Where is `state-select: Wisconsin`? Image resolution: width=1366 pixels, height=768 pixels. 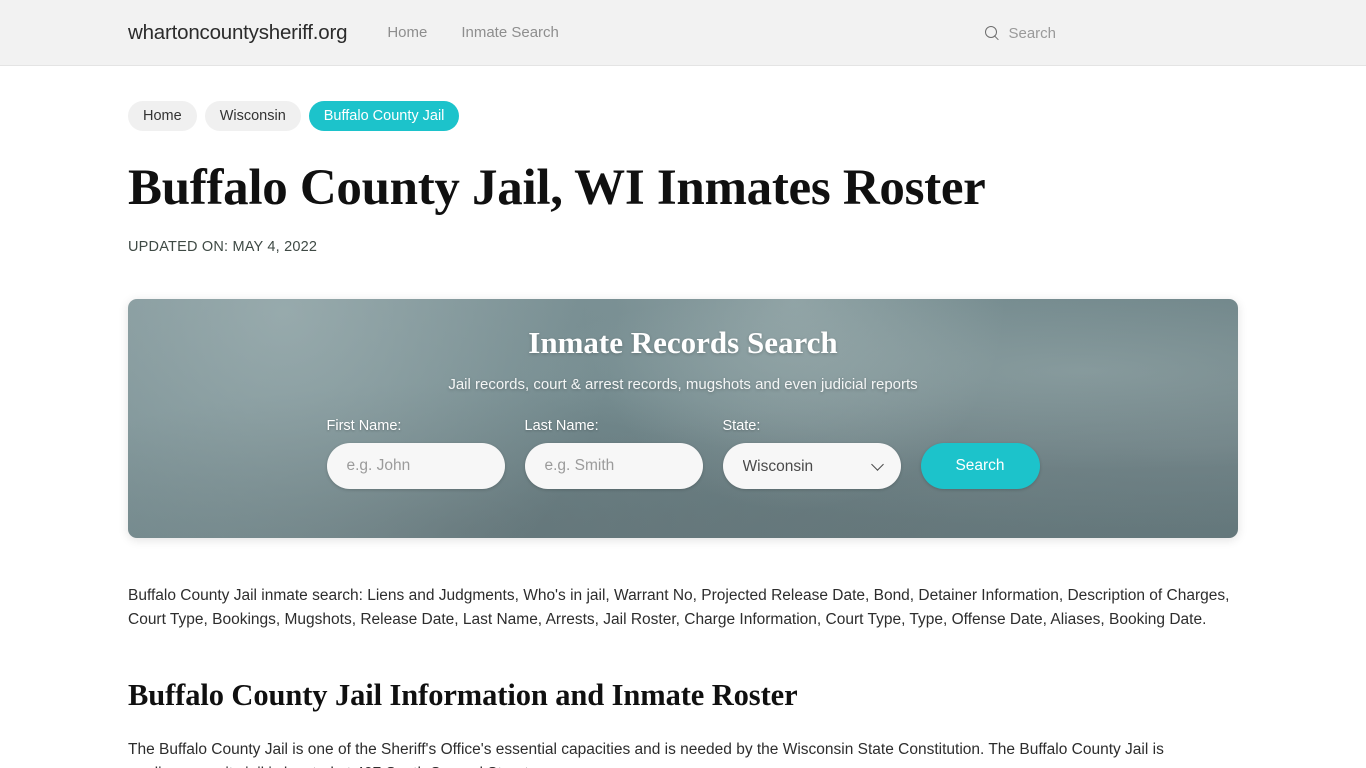
state-select: Wisconsin is located at coordinates (811, 466).